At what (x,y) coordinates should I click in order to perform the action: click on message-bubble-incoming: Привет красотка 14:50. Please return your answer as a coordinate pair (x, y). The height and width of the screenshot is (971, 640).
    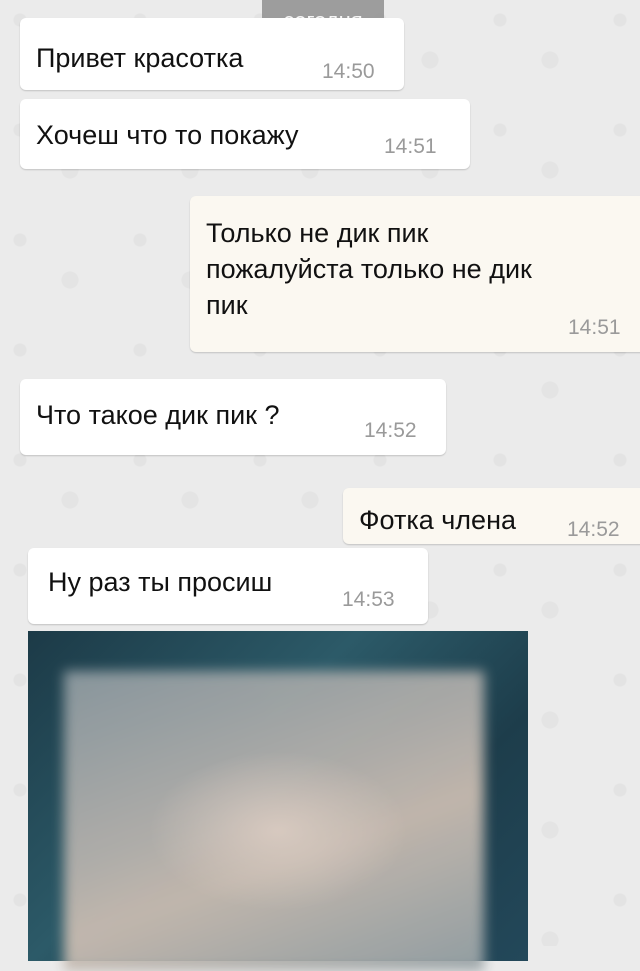
    Looking at the image, I should click on (212, 54).